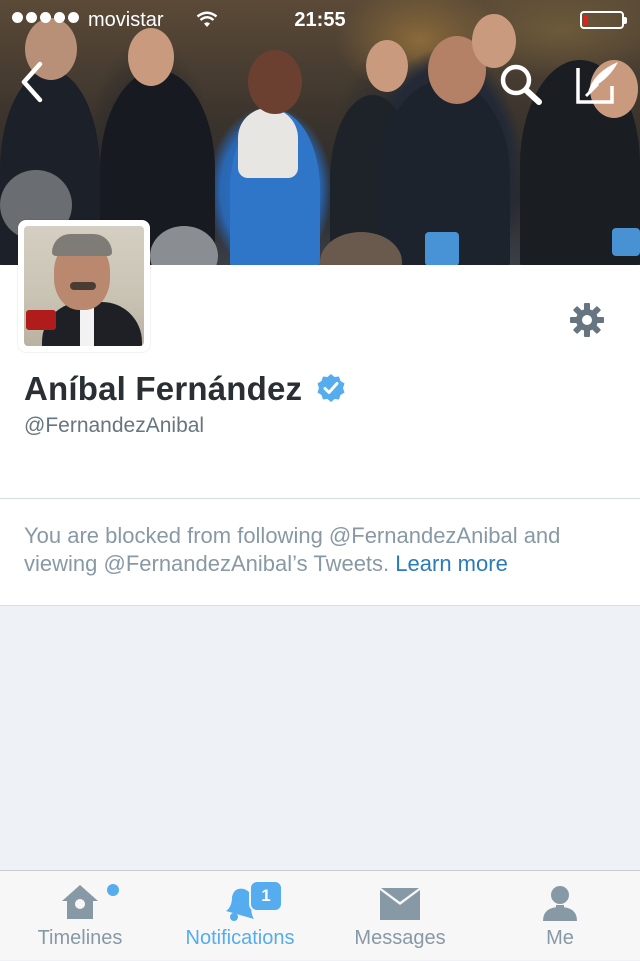  What do you see at coordinates (266, 896) in the screenshot?
I see `notifications-badge: 1` at bounding box center [266, 896].